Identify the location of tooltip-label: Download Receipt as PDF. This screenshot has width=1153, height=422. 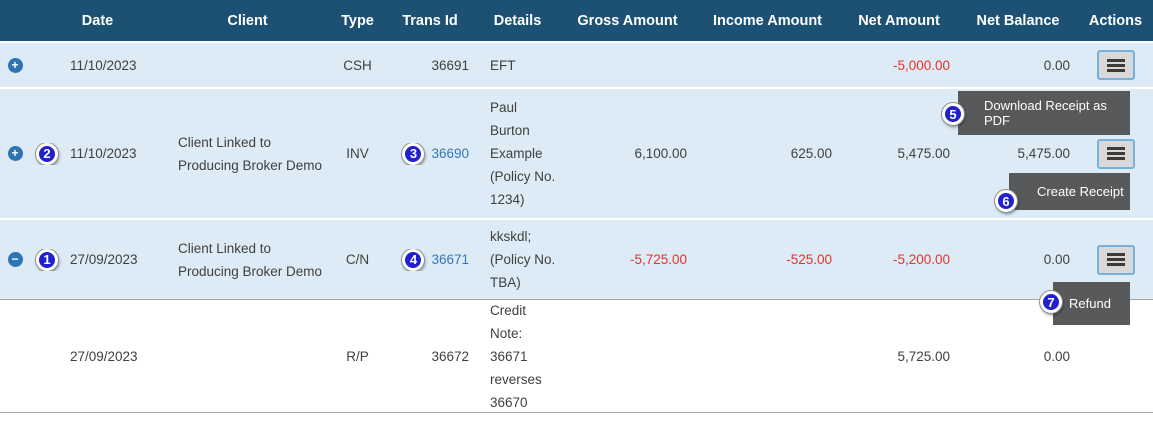
(1045, 113).